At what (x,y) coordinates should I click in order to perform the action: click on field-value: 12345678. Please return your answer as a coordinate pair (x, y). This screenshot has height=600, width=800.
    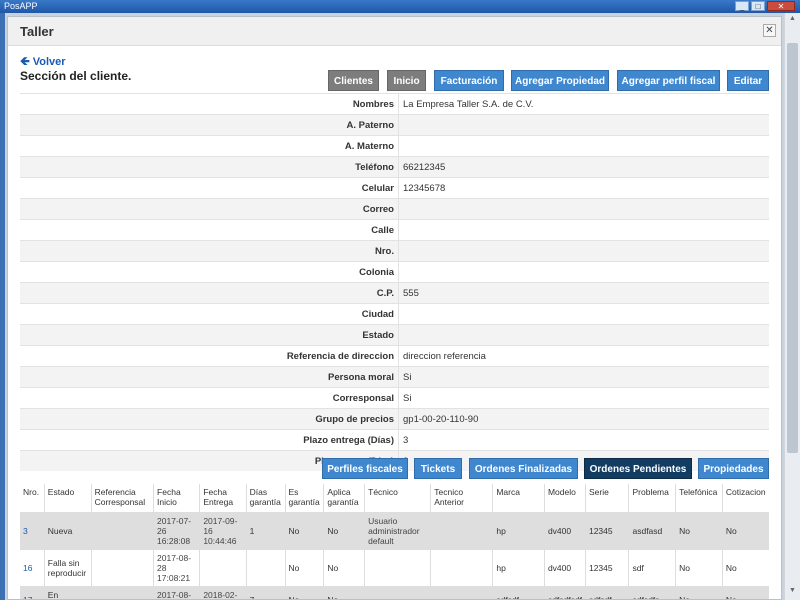
    Looking at the image, I should click on (583, 188).